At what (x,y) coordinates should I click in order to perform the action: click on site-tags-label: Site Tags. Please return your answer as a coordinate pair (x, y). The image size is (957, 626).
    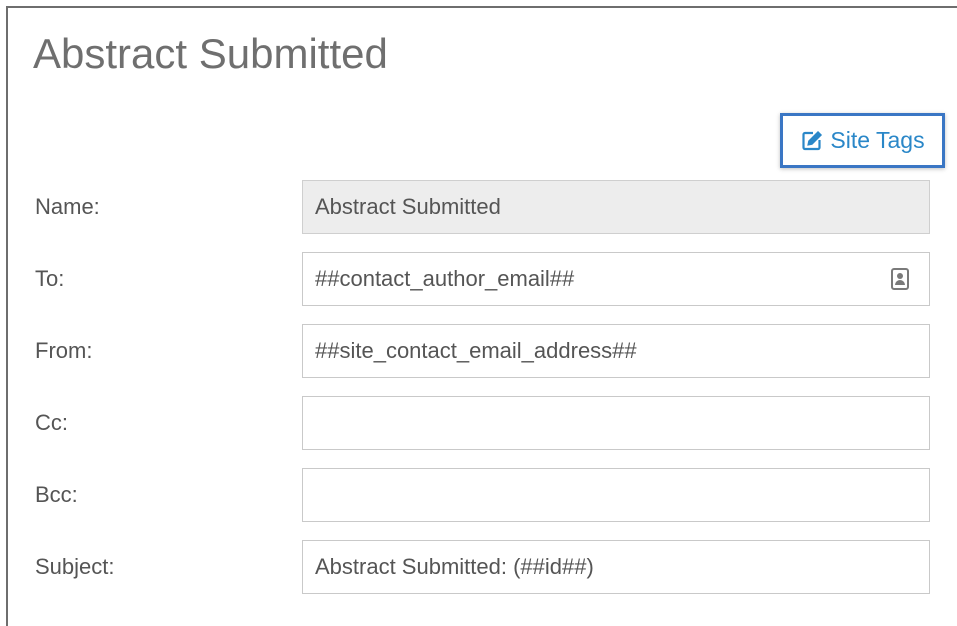
    Looking at the image, I should click on (877, 140).